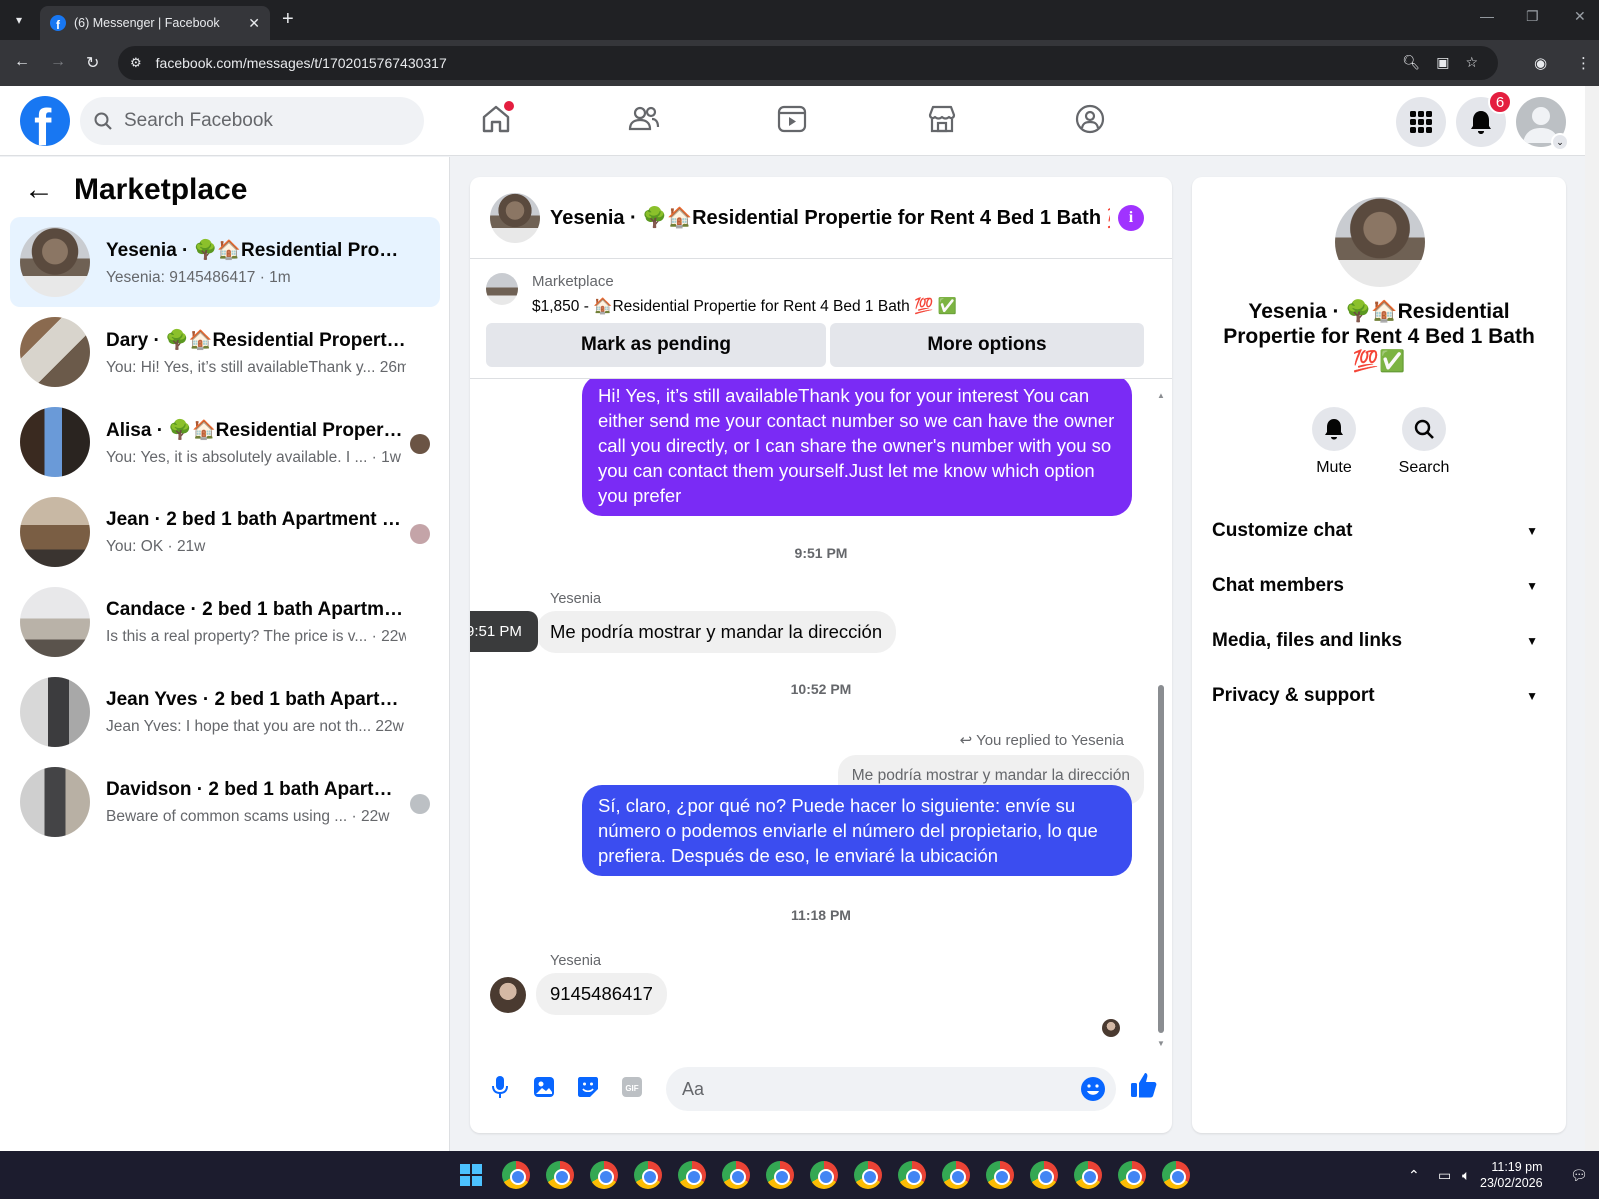 The height and width of the screenshot is (1199, 1599). I want to click on more-options-button: More options, so click(987, 345).